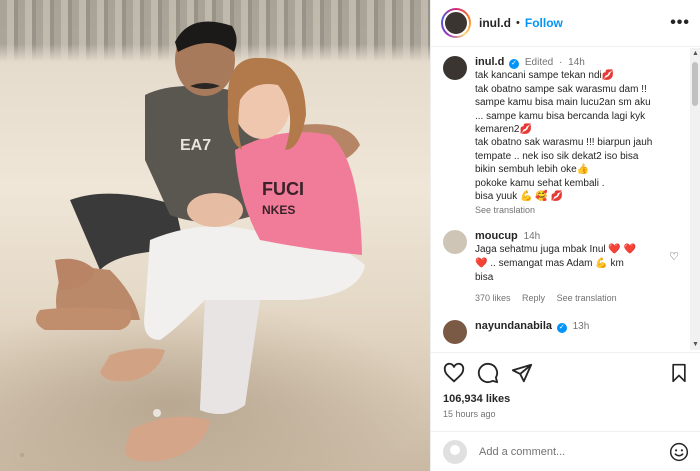  Describe the element at coordinates (565, 23) in the screenshot. I see `post-header: inul.d • Follow •••` at that location.